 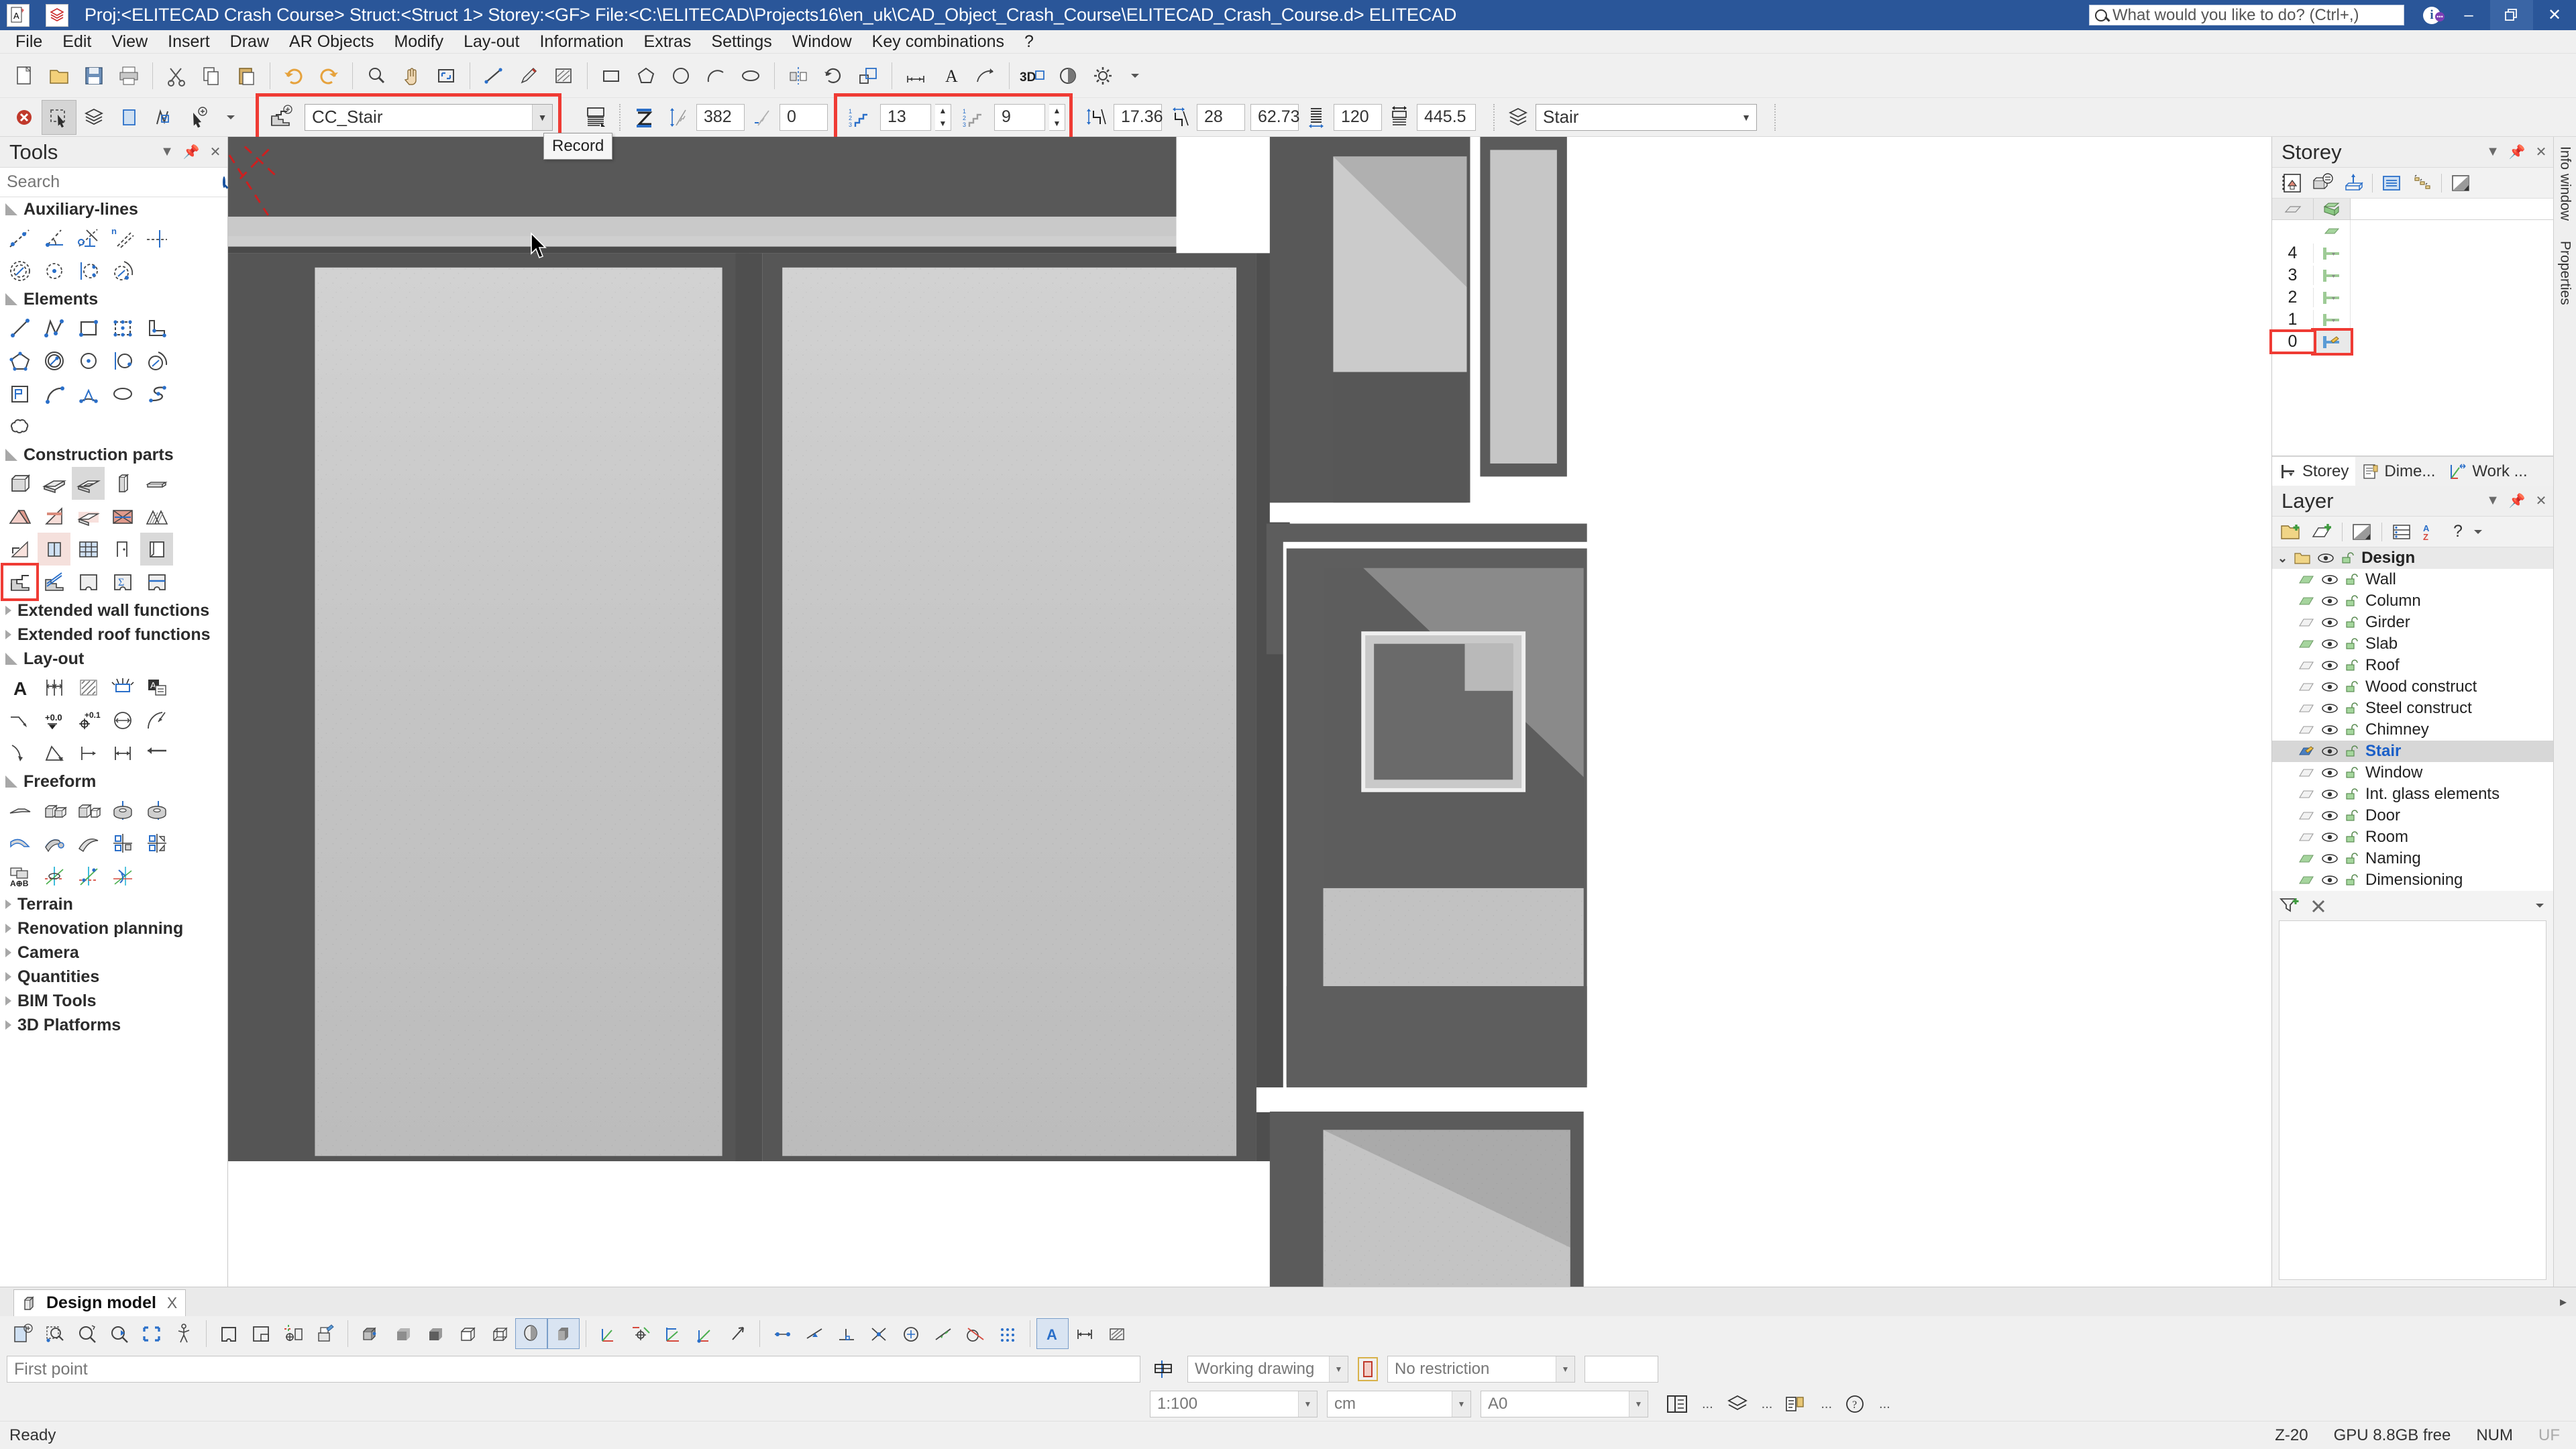 I want to click on snap-intersection-icon, so click(x=879, y=1333).